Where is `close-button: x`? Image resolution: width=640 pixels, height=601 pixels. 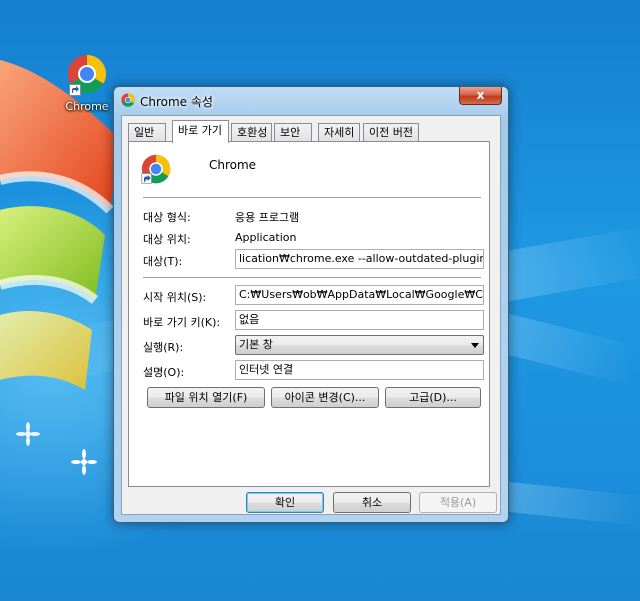
close-button: x is located at coordinates (480, 96).